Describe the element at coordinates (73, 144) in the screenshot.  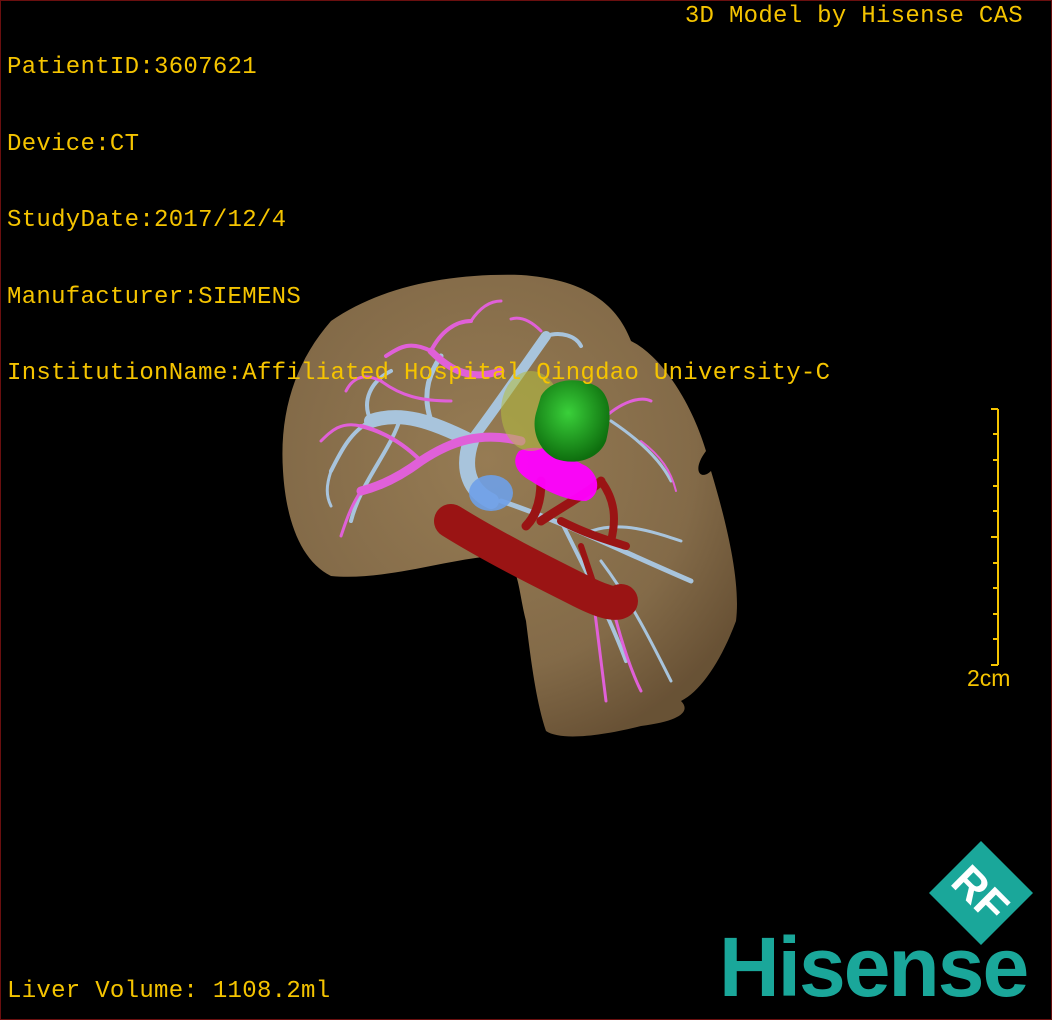
I see `device: Device:CT` at that location.